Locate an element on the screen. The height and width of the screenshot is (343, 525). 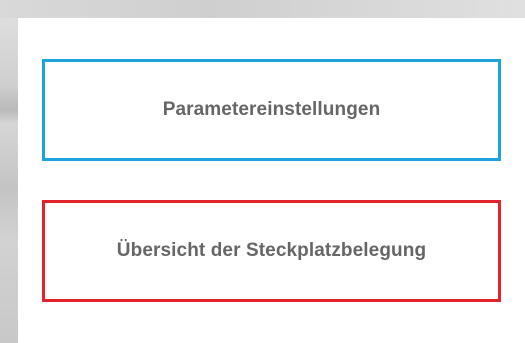
slot-assignment-overview-label: Übersicht der Steckplatzbelegung is located at coordinates (271, 250).